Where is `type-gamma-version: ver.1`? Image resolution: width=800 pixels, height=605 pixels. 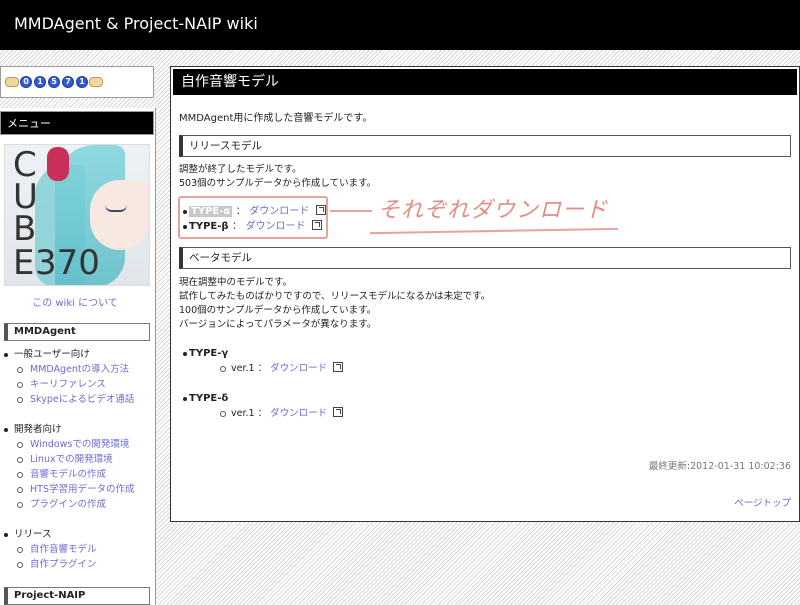
type-gamma-version: ver.1 is located at coordinates (243, 368).